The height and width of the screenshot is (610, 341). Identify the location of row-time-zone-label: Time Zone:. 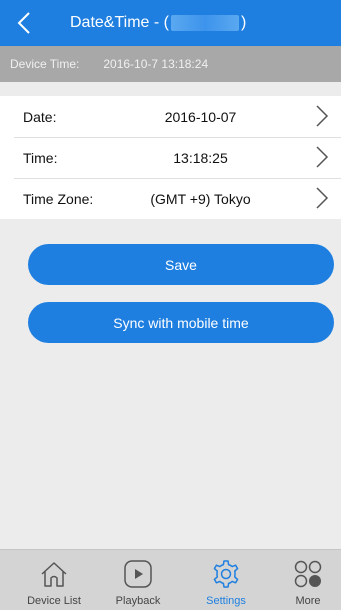
(58, 198).